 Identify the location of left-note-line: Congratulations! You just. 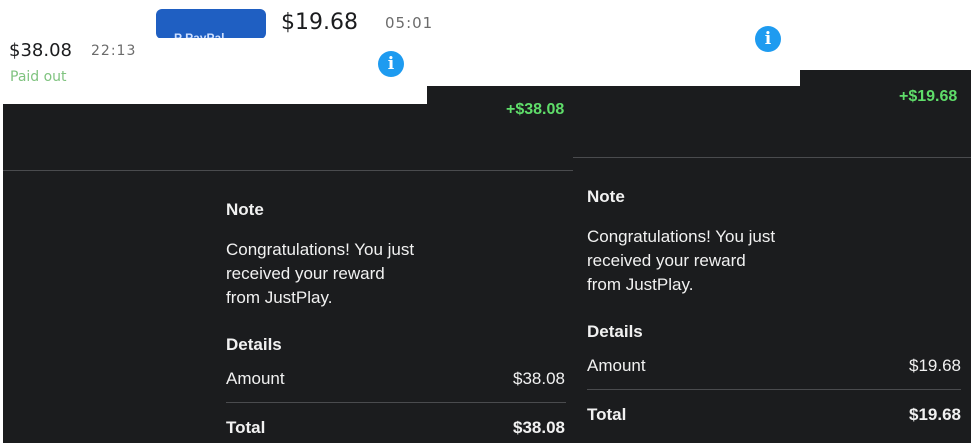
(320, 249).